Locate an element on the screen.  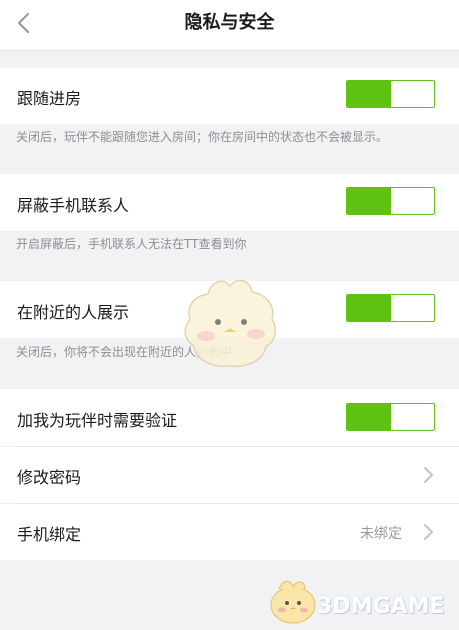
verify-friend-toggle is located at coordinates (390, 417).